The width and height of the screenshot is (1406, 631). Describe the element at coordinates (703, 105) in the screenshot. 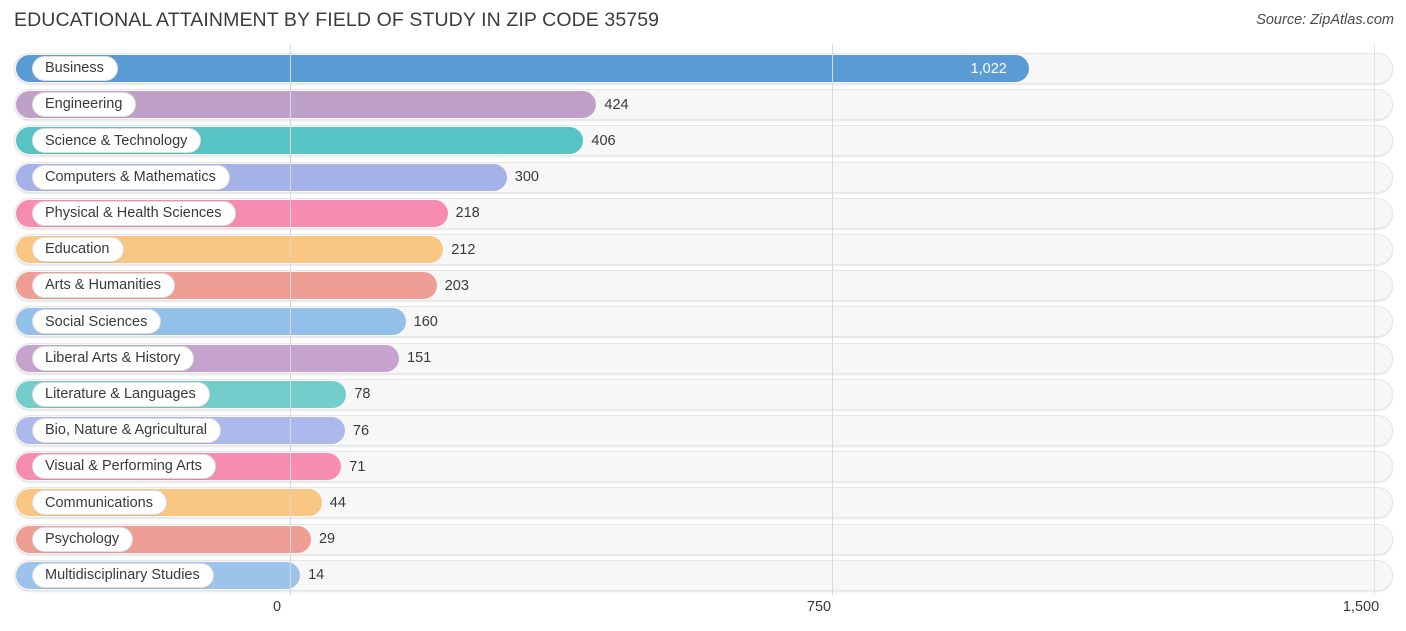

I see `bar-row: Engineering 424` at that location.